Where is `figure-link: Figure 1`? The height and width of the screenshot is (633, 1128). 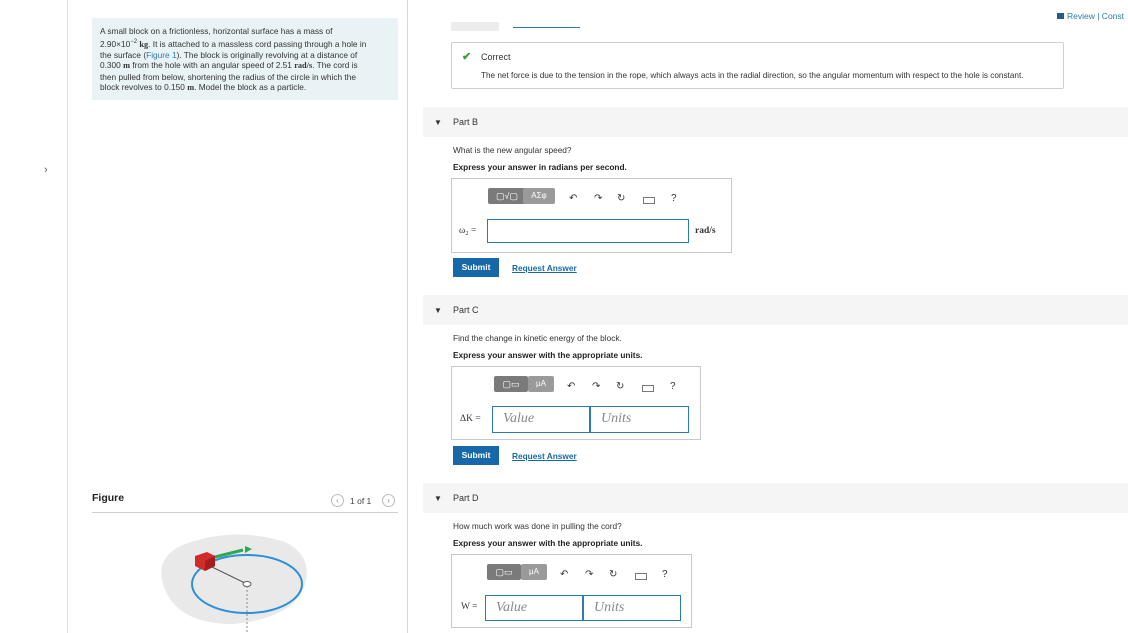 figure-link: Figure 1 is located at coordinates (161, 55).